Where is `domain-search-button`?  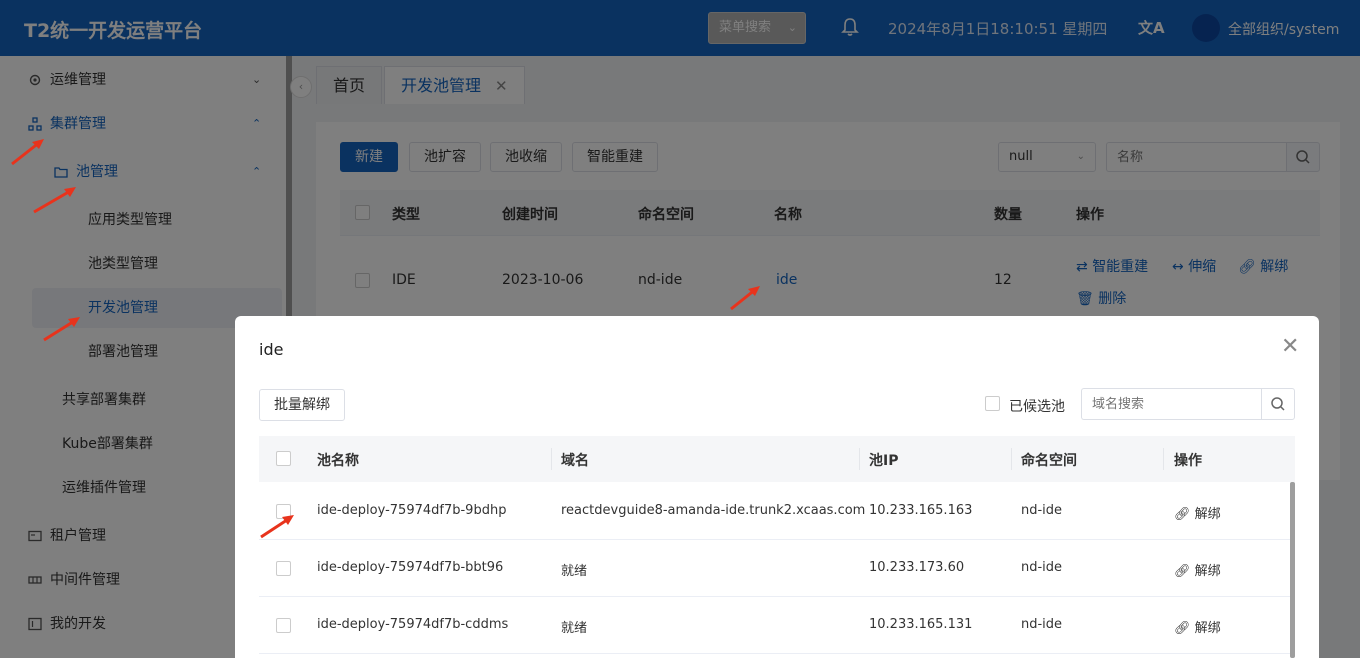
domain-search-button is located at coordinates (1278, 404).